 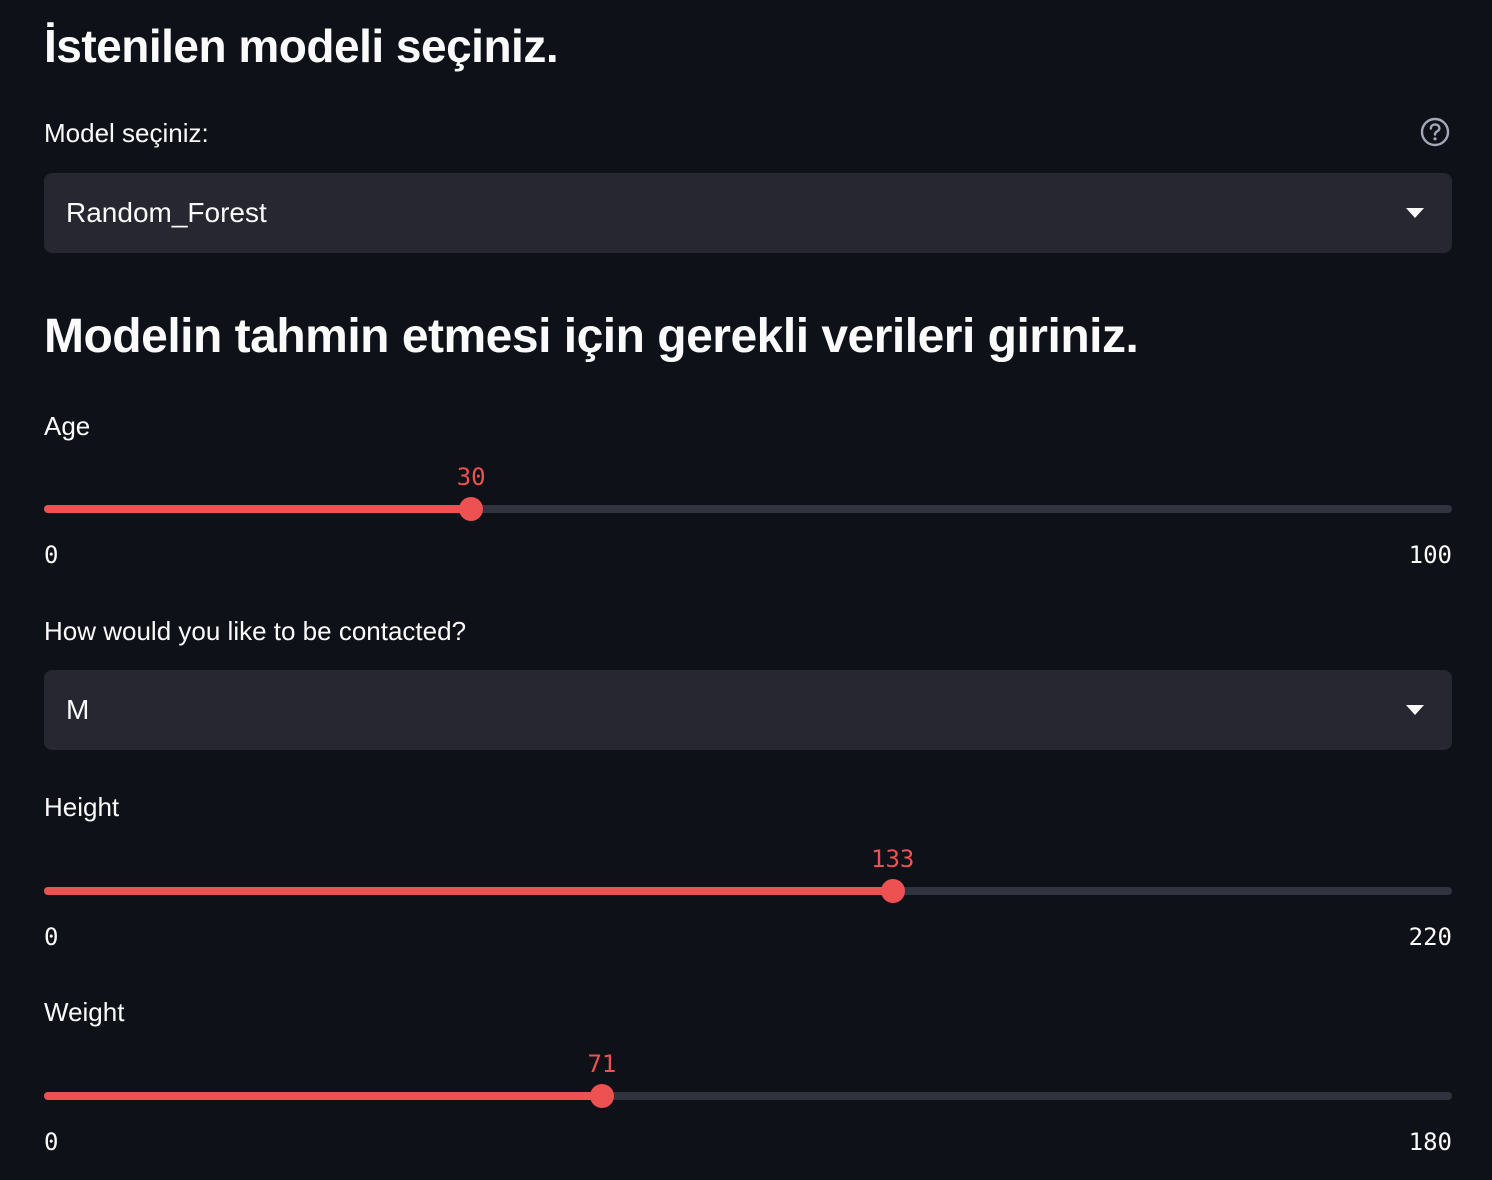 What do you see at coordinates (67, 426) in the screenshot?
I see `age-label: Age` at bounding box center [67, 426].